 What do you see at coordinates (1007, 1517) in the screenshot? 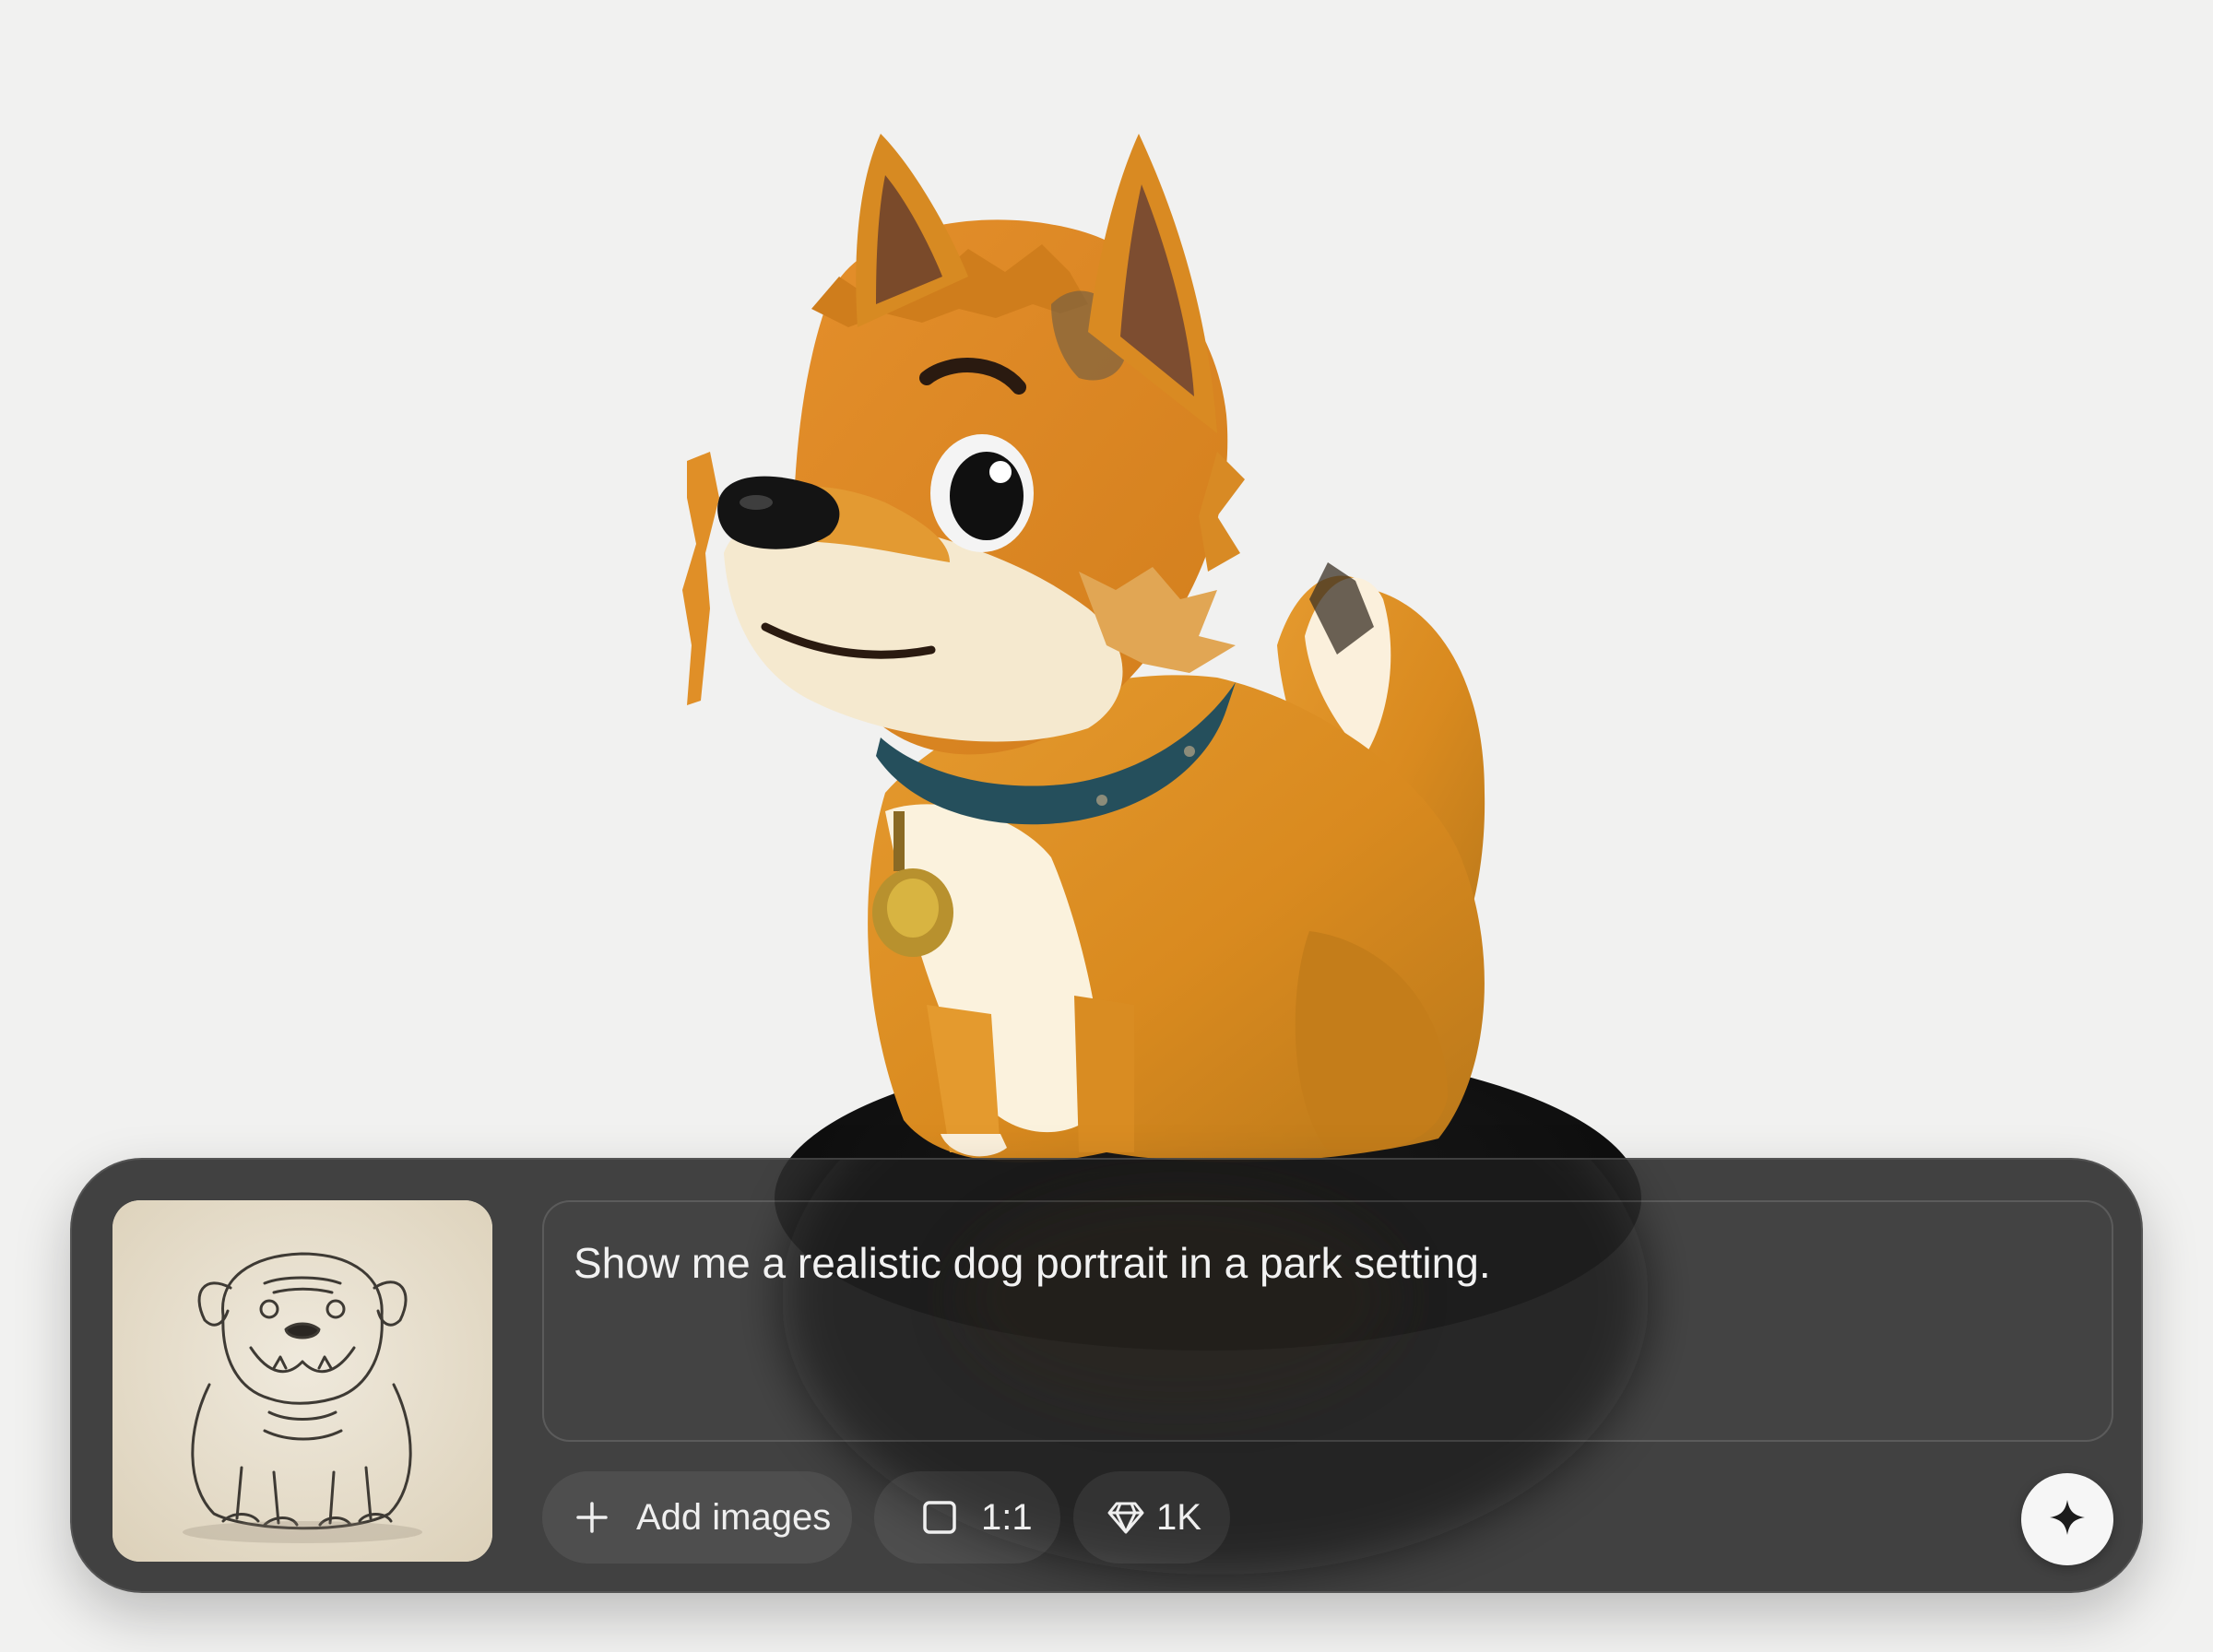
I see `aspect-ratio-label: 1:1` at bounding box center [1007, 1517].